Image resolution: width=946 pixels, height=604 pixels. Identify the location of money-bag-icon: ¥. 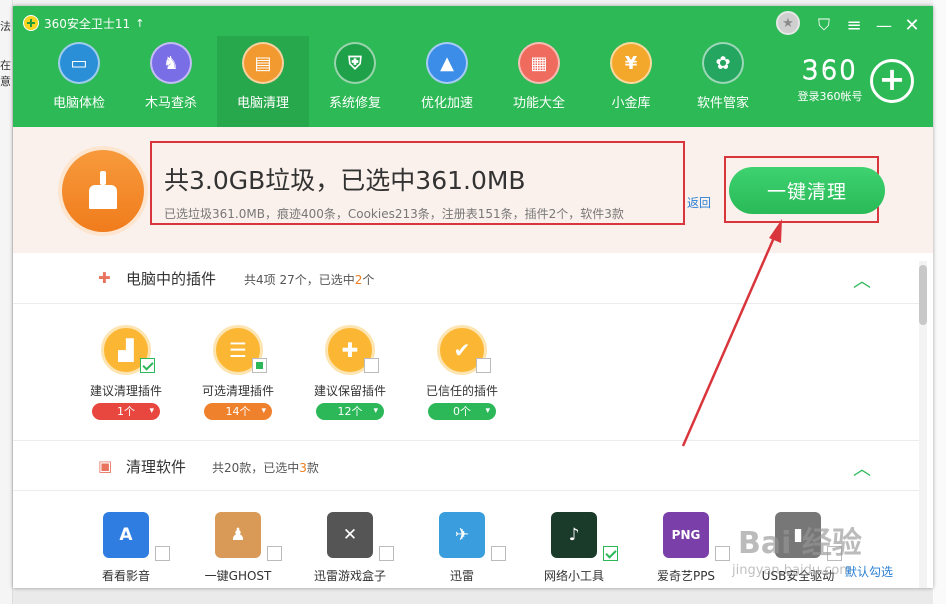
(631, 63).